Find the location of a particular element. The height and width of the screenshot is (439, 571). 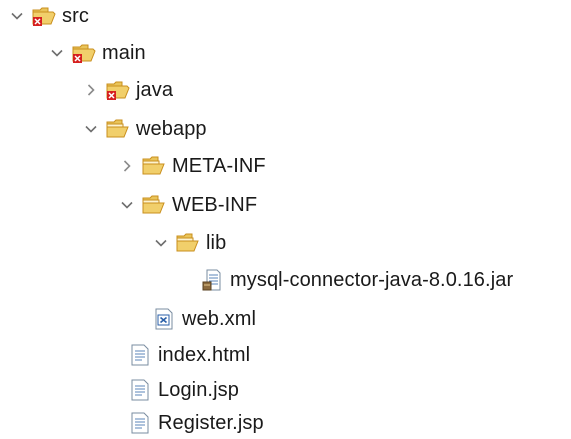

tree-item-label: mysql-connector-java-8.0.16.jar is located at coordinates (372, 280).